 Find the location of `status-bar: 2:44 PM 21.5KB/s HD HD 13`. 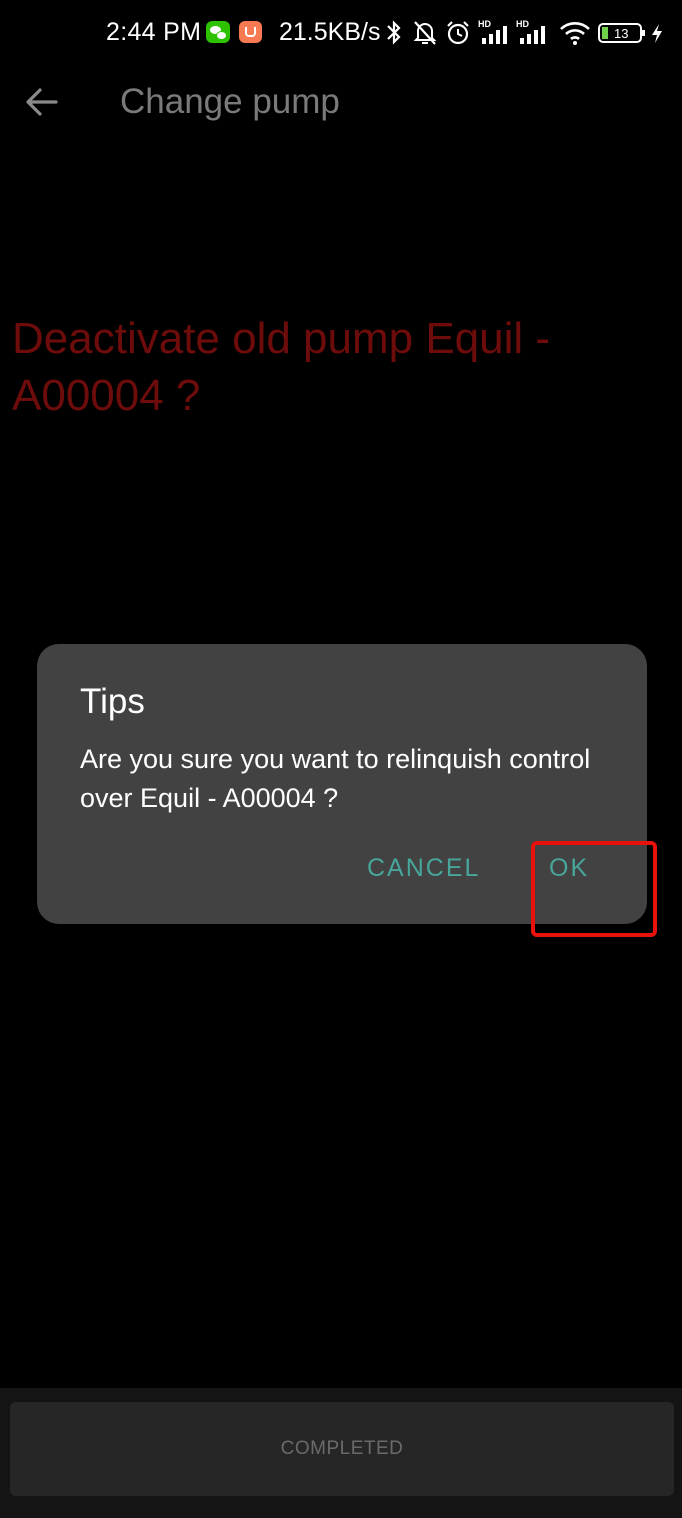

status-bar: 2:44 PM 21.5KB/s HD HD 13 is located at coordinates (341, 33).